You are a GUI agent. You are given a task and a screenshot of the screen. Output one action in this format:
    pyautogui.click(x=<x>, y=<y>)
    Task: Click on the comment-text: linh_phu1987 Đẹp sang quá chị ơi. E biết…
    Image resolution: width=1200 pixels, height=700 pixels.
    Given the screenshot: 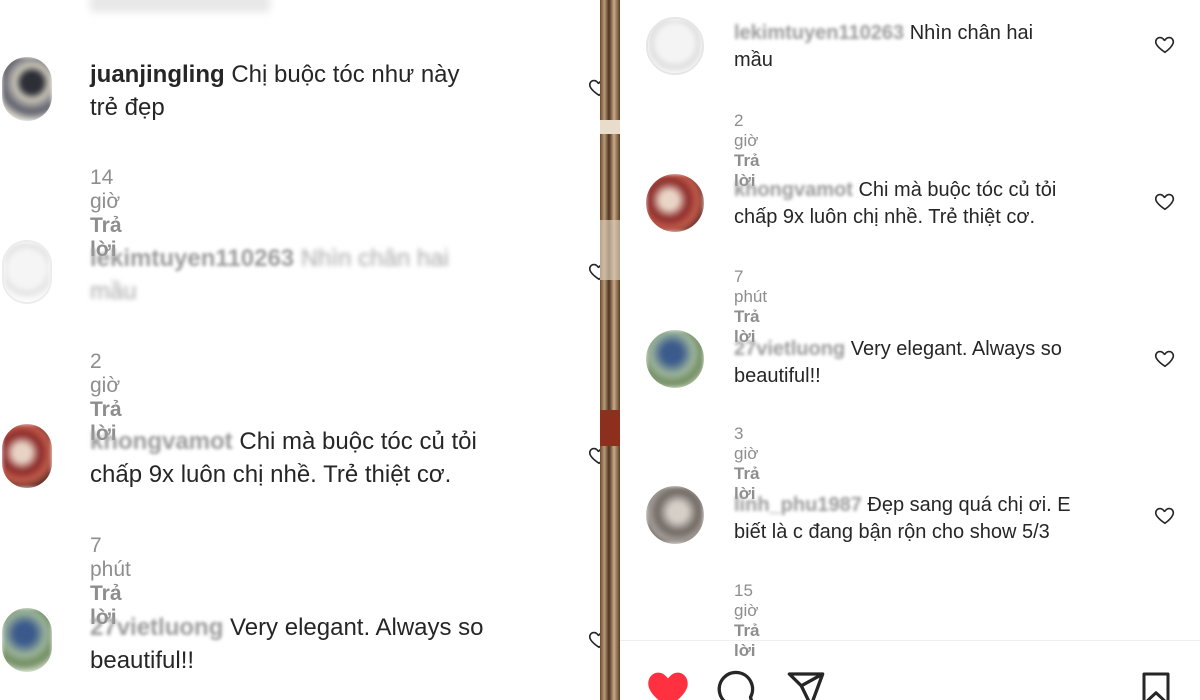 What is the action you would take?
    pyautogui.click(x=944, y=519)
    